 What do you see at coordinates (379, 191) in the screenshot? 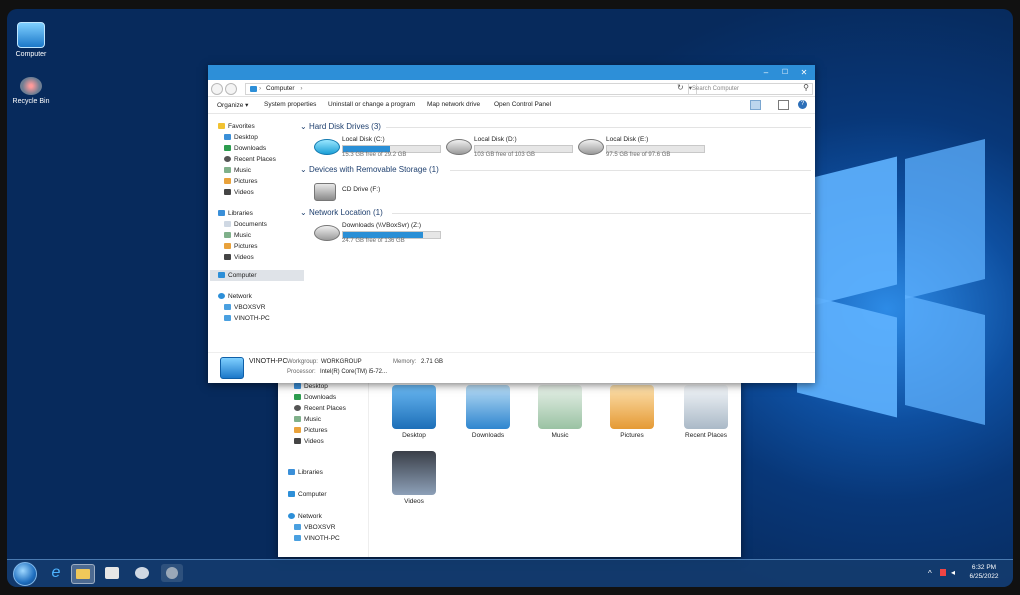
I see `drive-cd-drive-f: CD Drive (F:)` at bounding box center [379, 191].